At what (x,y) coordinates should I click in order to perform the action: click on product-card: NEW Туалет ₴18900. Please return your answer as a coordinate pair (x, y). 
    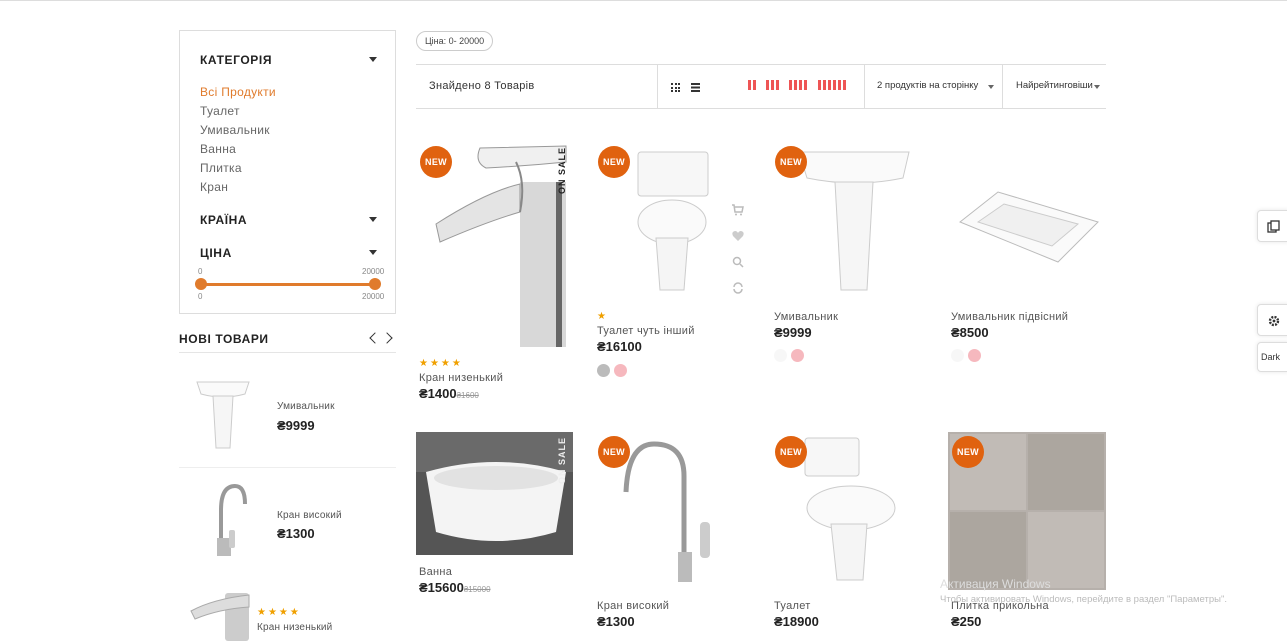
    Looking at the image, I should click on (851, 532).